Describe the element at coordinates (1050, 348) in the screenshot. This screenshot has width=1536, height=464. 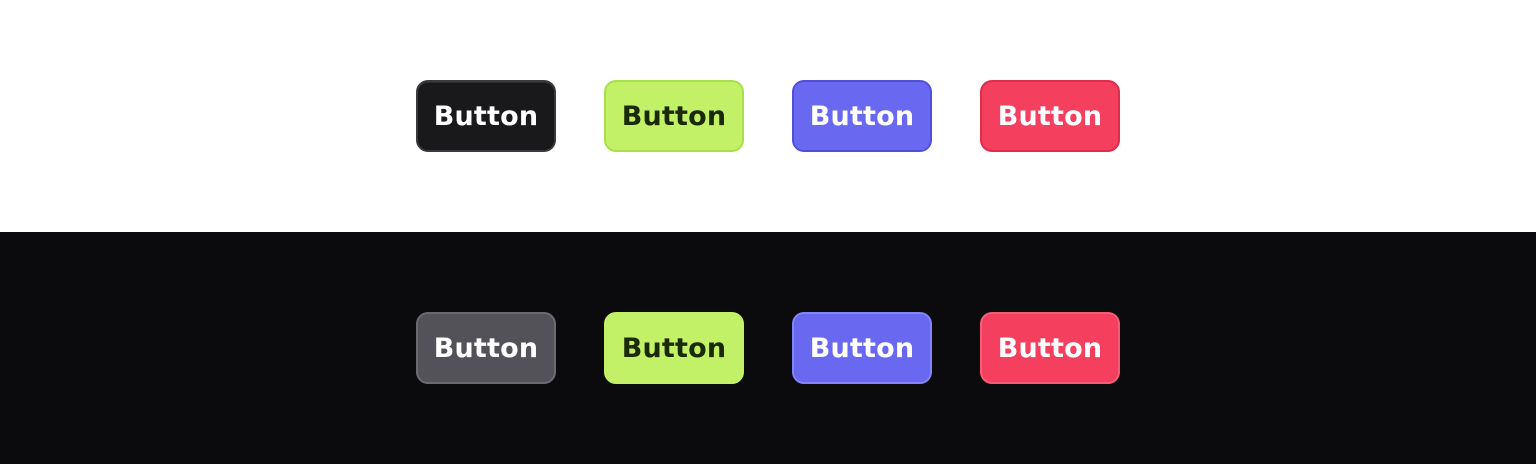
I see `dark-rose-button: Button` at that location.